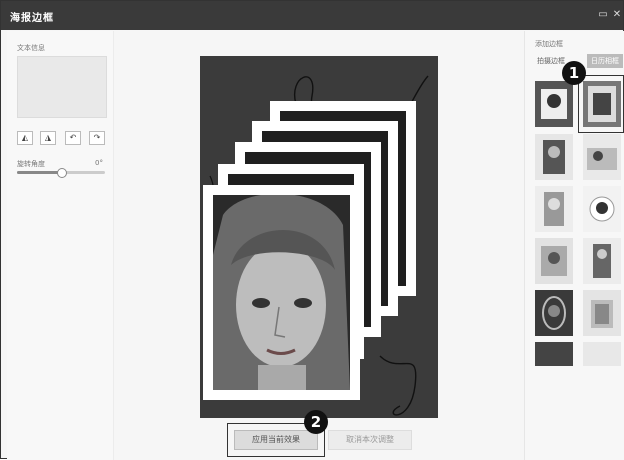  Describe the element at coordinates (574, 245) in the screenshot. I see `frame-library-panel: 添加边框 拍摄边框 日历相框 1` at that location.